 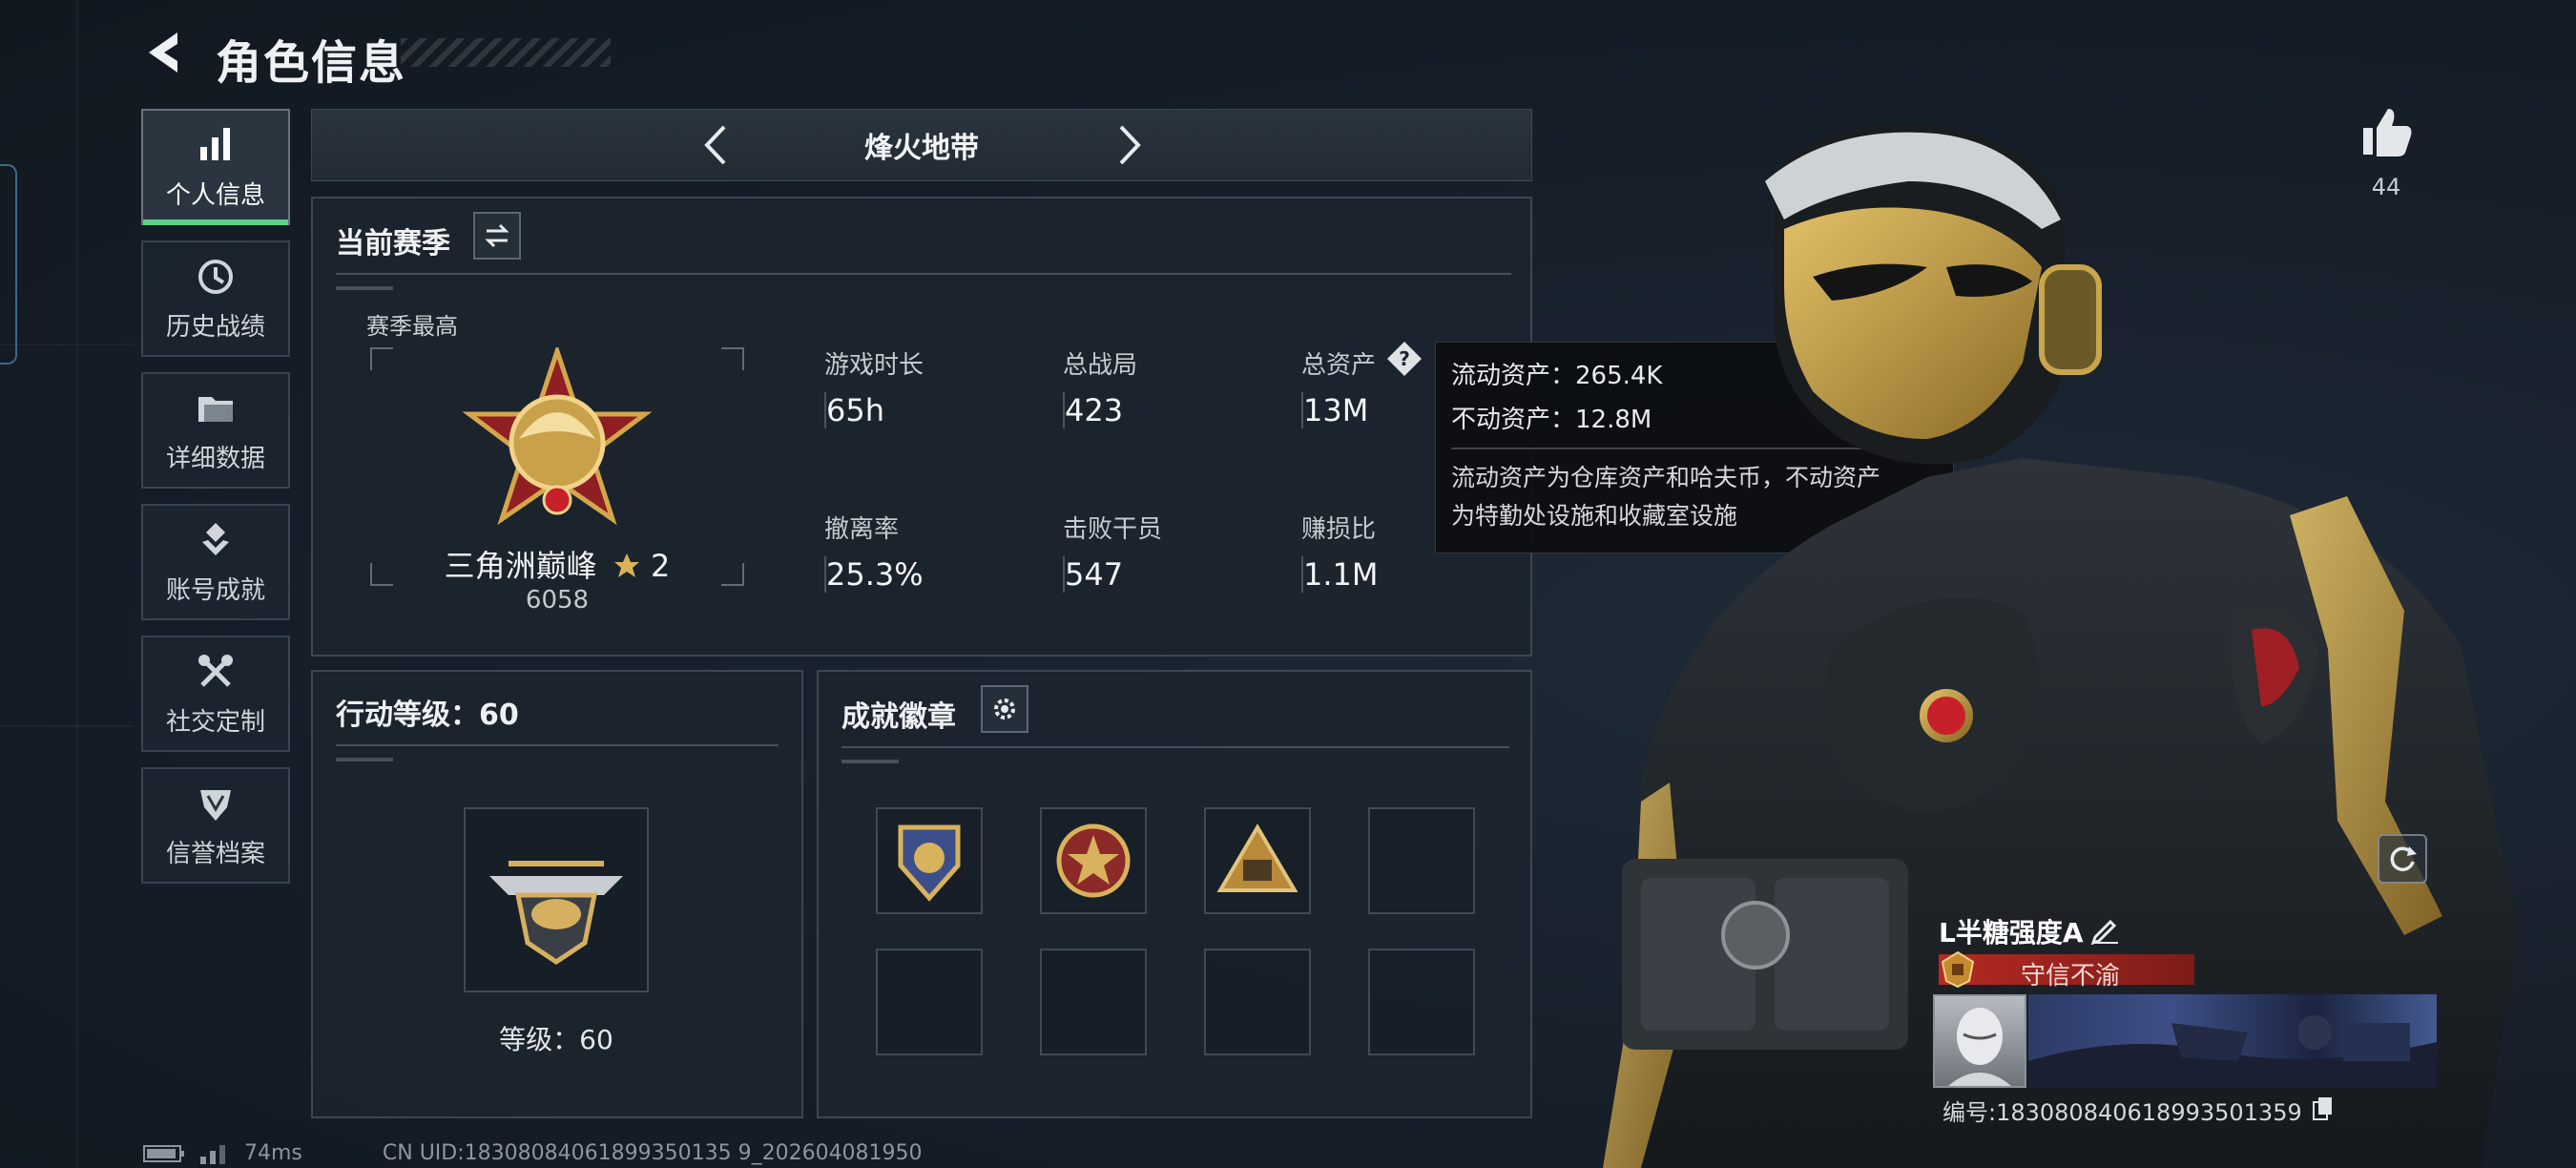 What do you see at coordinates (273, 1153) in the screenshot?
I see `ping-value: 74ms` at bounding box center [273, 1153].